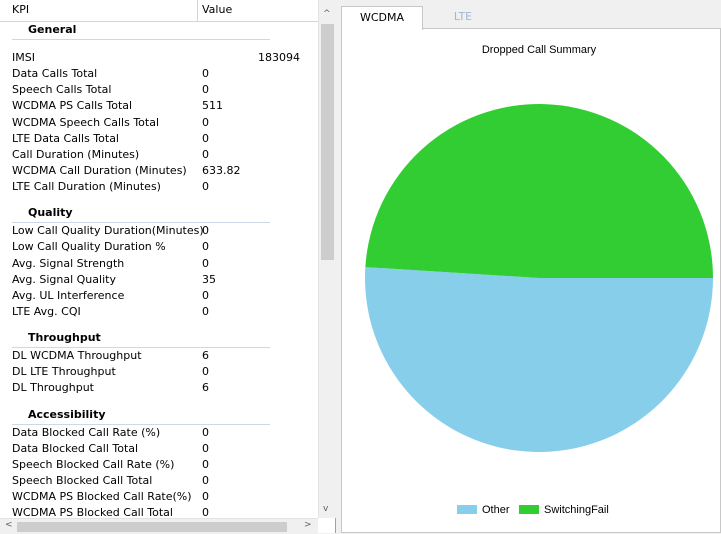 The height and width of the screenshot is (534, 721). Describe the element at coordinates (279, 57) in the screenshot. I see `kpi-value: 183094` at that location.